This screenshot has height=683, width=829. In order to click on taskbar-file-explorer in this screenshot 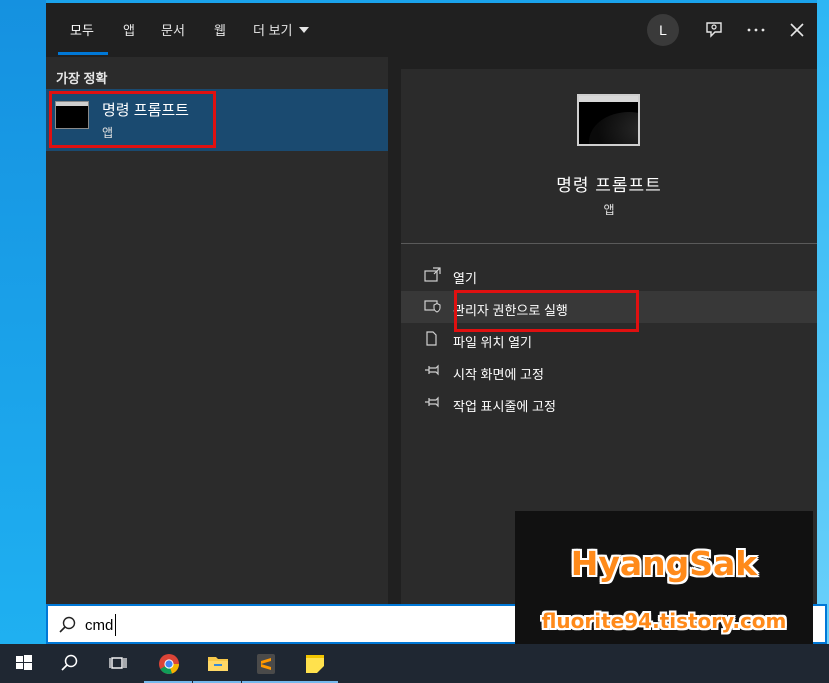, I will do `click(217, 663)`.